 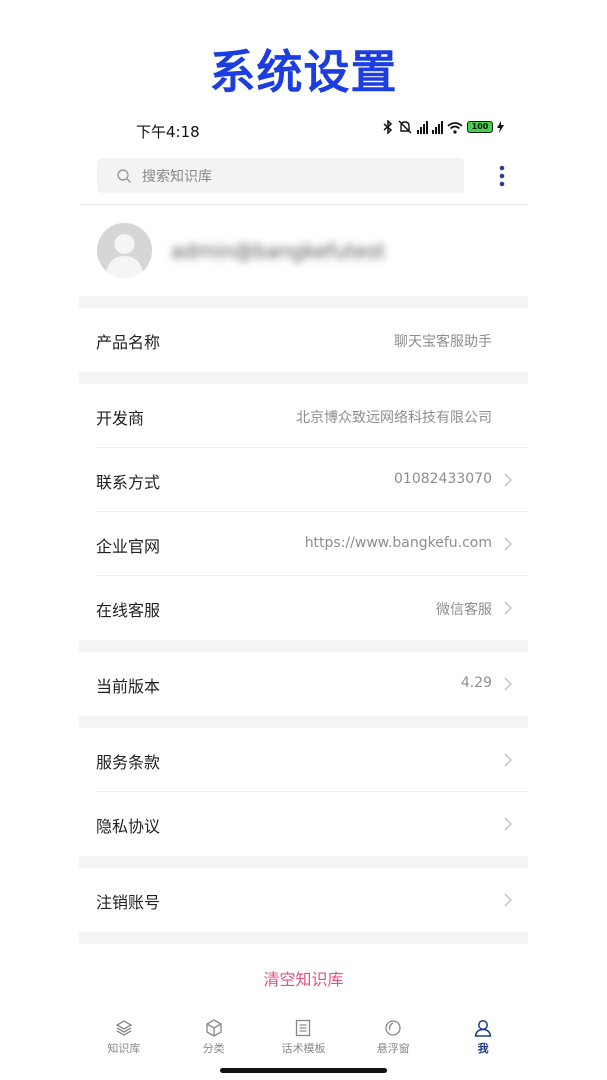 What do you see at coordinates (303, 340) in the screenshot?
I see `row-product-name: 产品名称 聊天宝客服助手` at bounding box center [303, 340].